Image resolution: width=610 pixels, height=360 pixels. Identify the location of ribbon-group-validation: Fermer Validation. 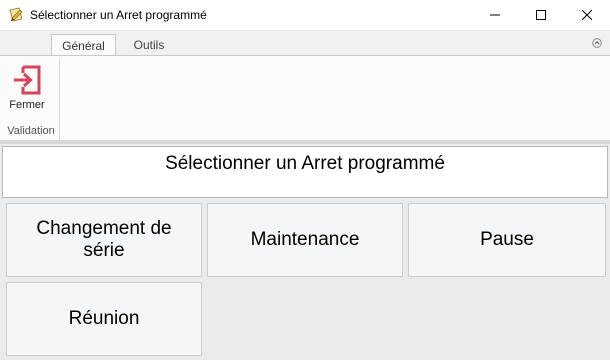
(31, 99).